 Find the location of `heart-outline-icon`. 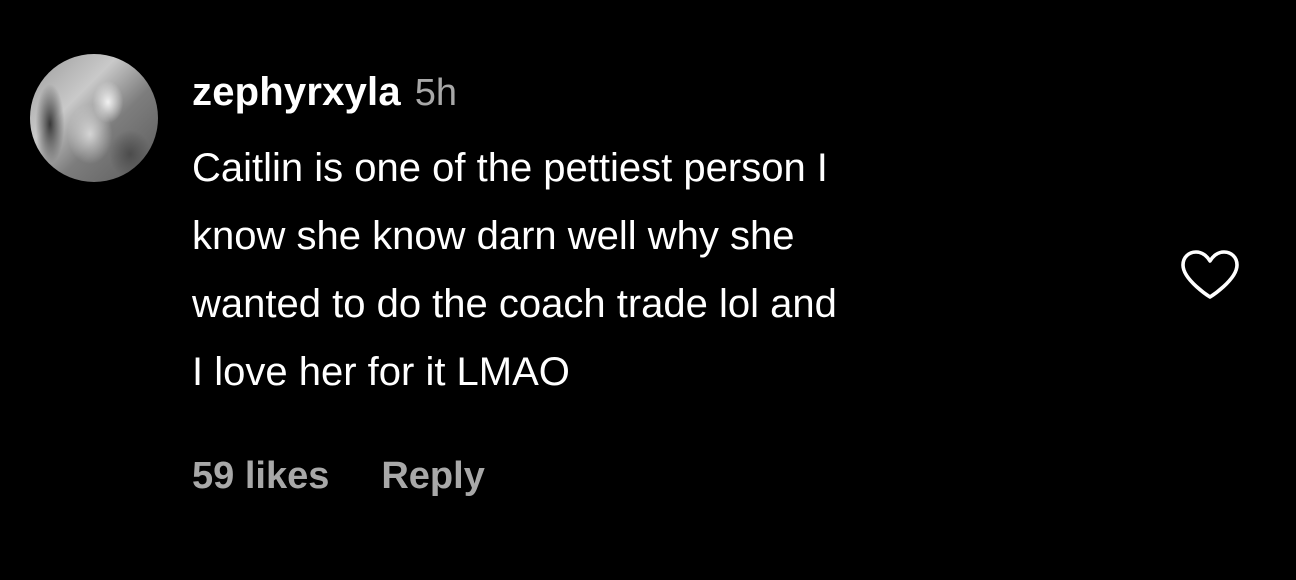

heart-outline-icon is located at coordinates (1210, 275).